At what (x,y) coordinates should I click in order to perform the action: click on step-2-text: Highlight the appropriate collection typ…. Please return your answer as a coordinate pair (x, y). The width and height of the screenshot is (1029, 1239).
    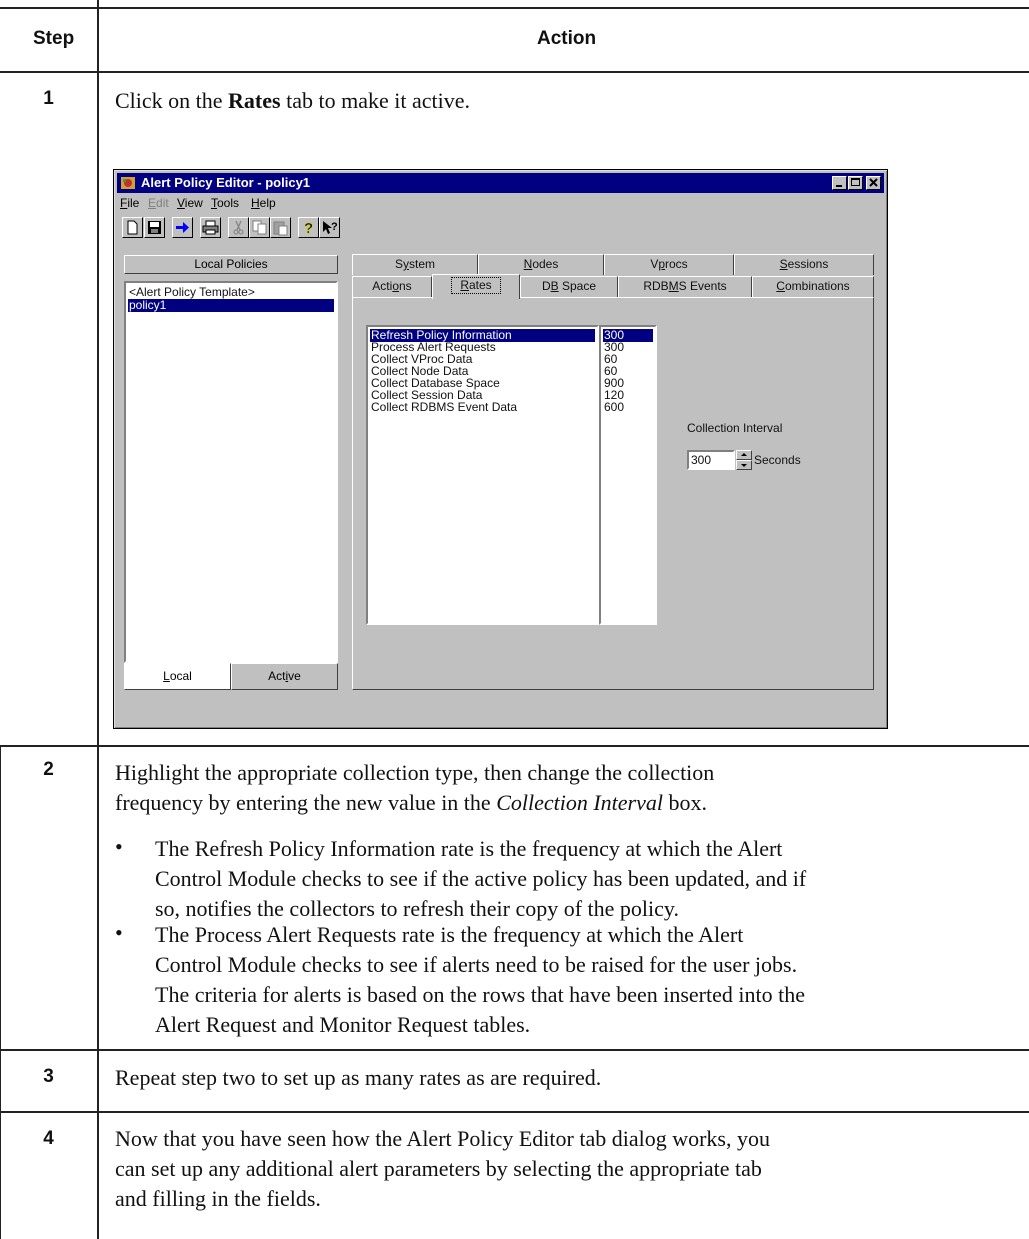
    Looking at the image, I should click on (415, 787).